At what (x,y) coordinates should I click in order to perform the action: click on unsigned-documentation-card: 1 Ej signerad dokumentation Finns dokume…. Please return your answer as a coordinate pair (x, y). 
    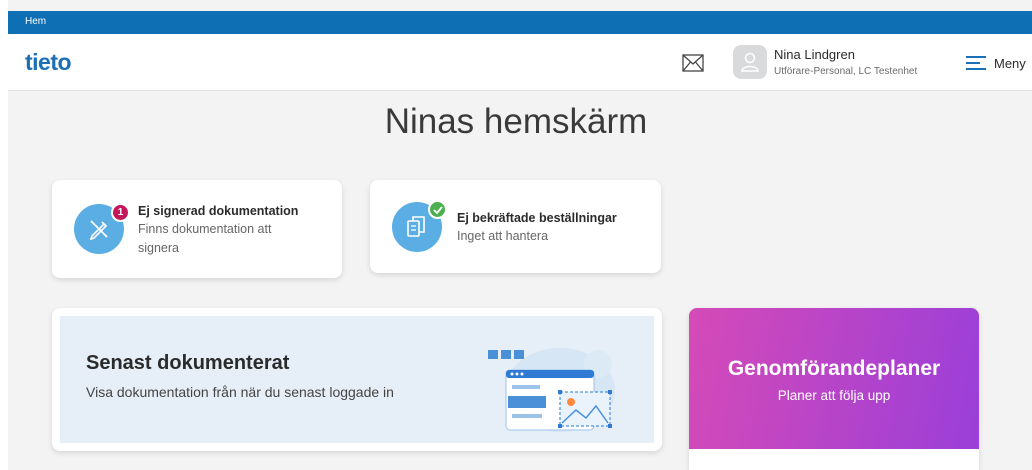
    Looking at the image, I should click on (197, 229).